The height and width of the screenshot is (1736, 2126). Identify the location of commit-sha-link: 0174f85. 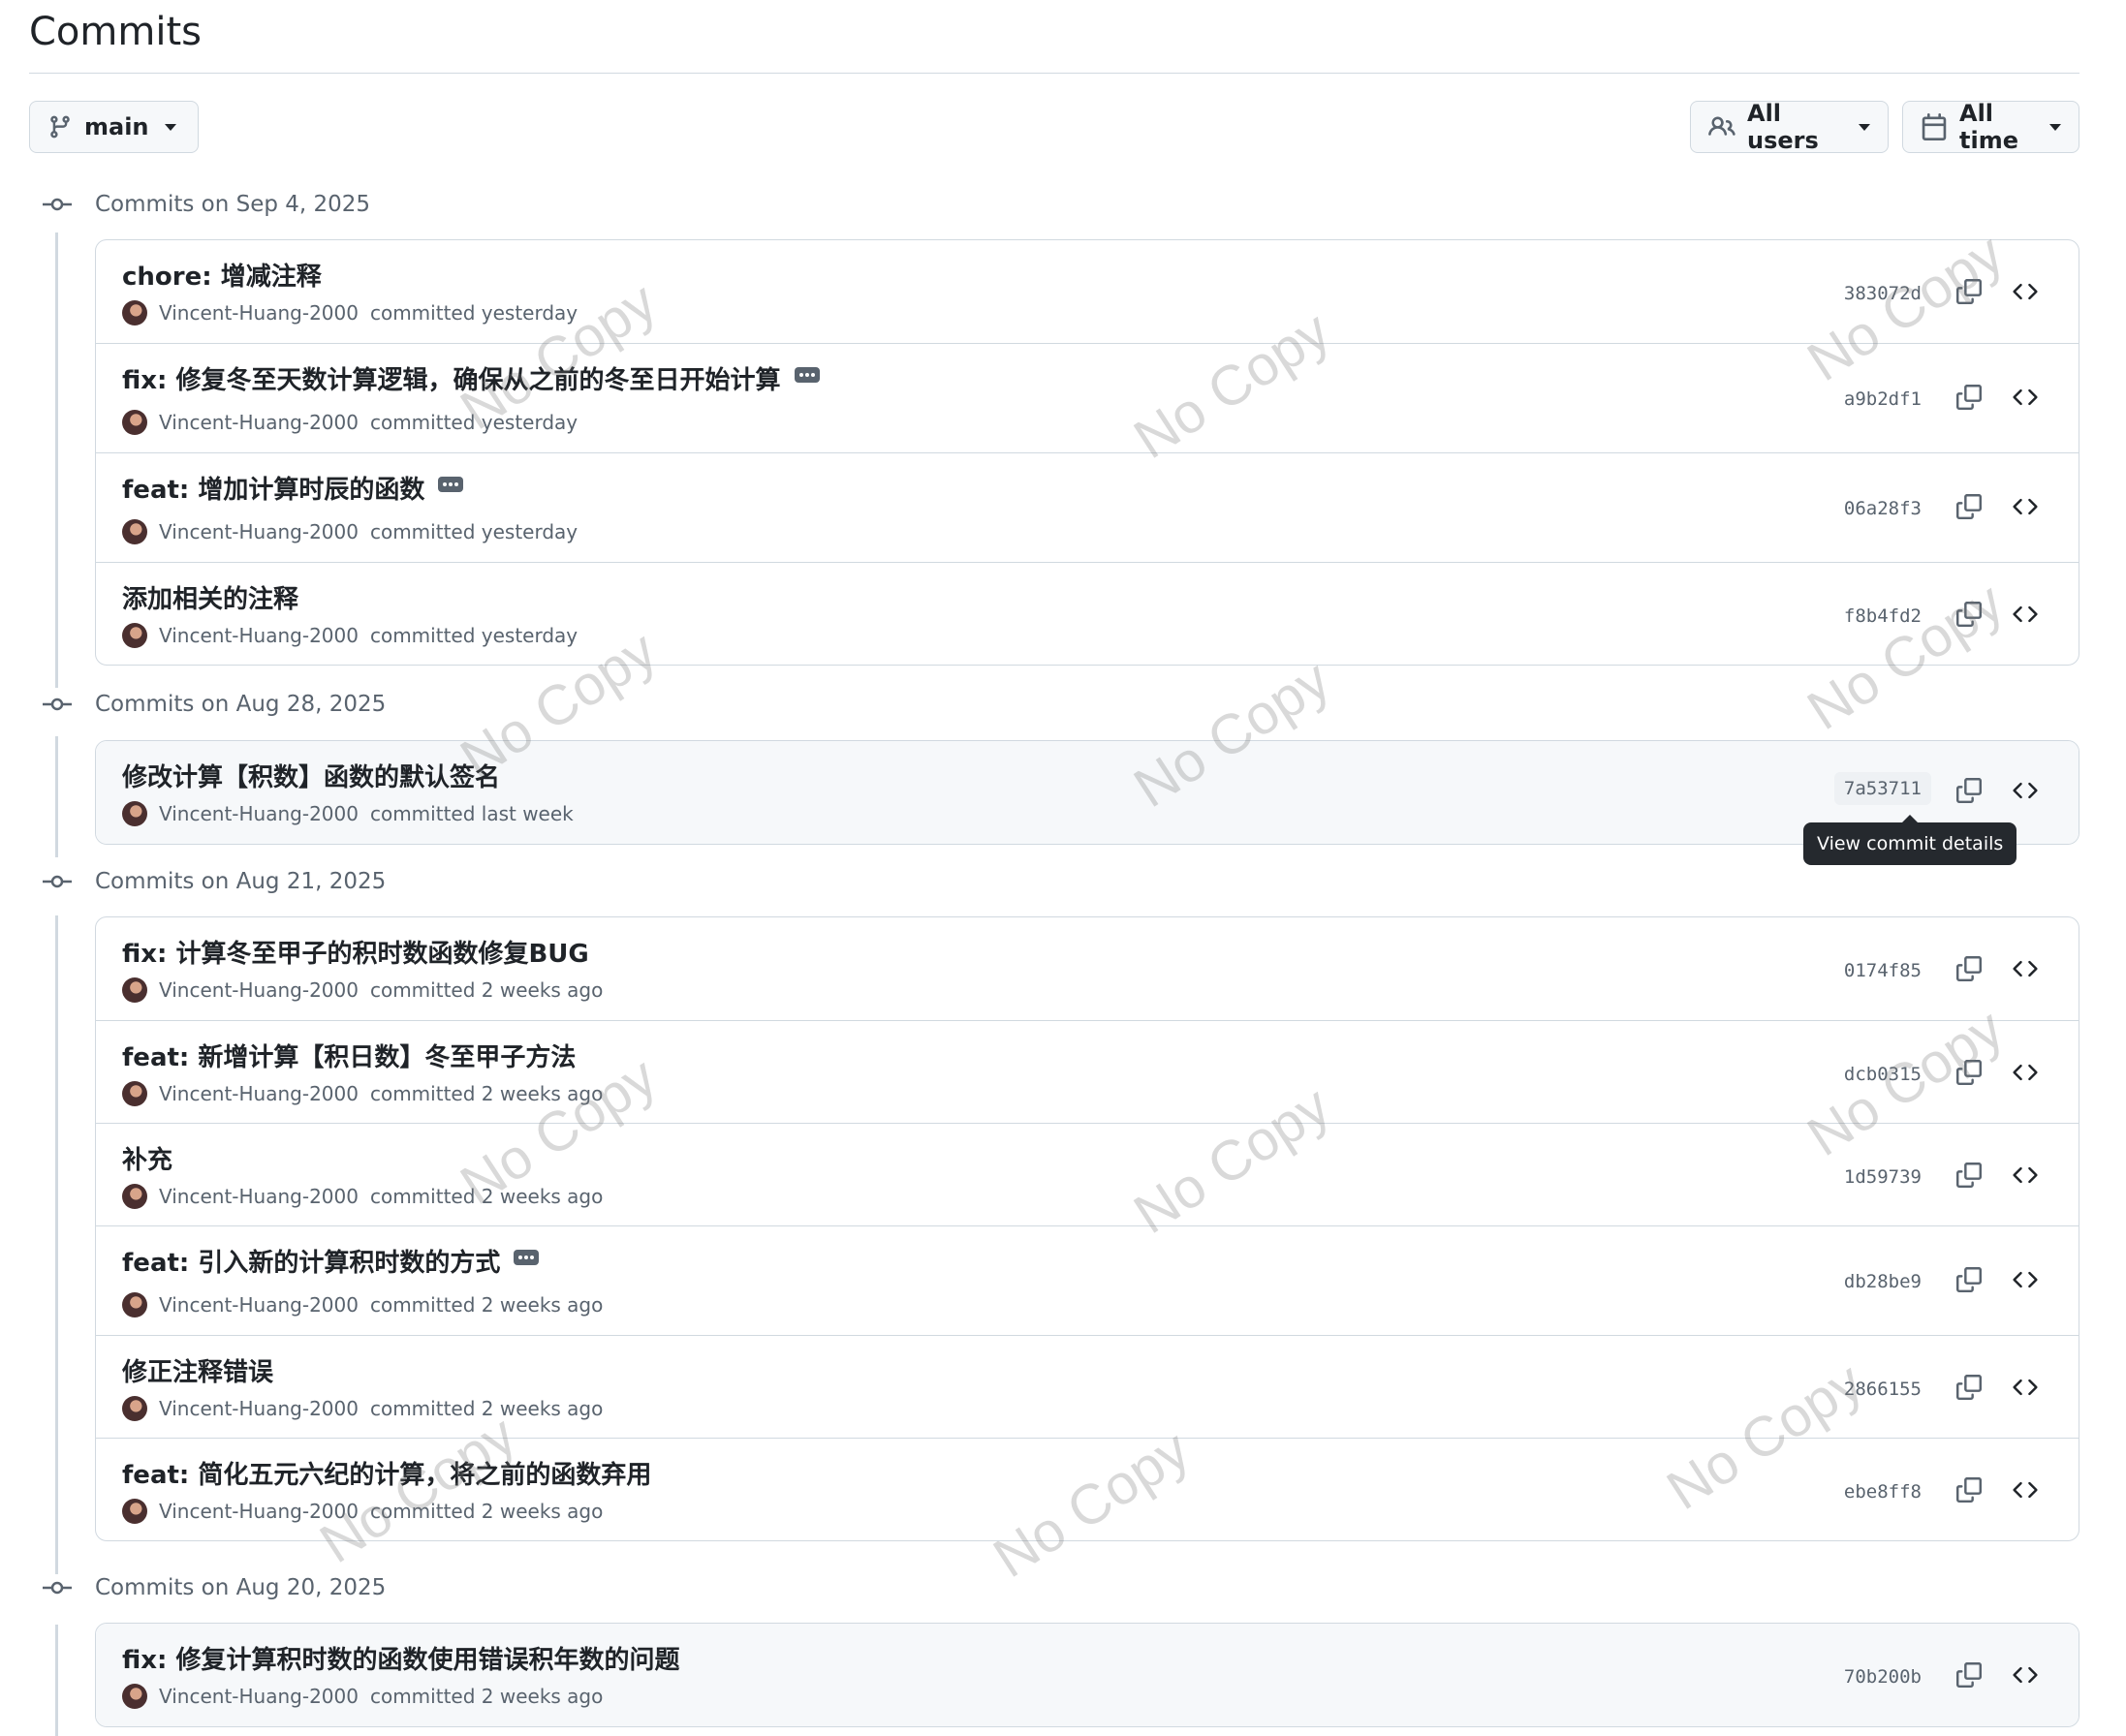
(1883, 970).